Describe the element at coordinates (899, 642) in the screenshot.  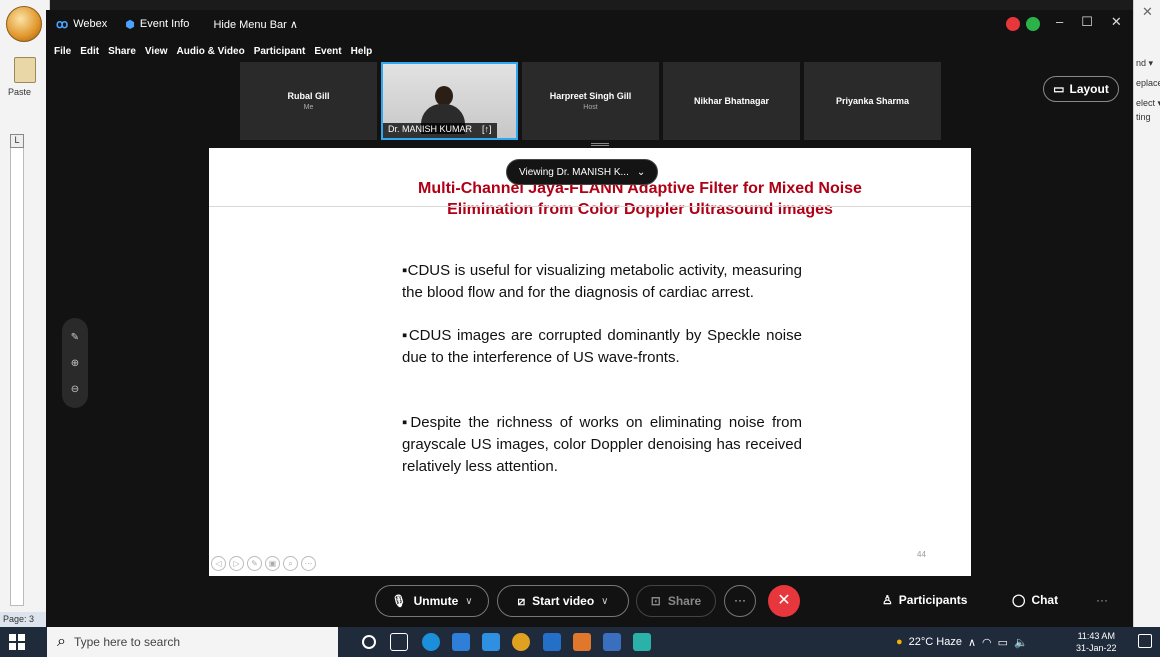
I see `weather-icon: ●` at that location.